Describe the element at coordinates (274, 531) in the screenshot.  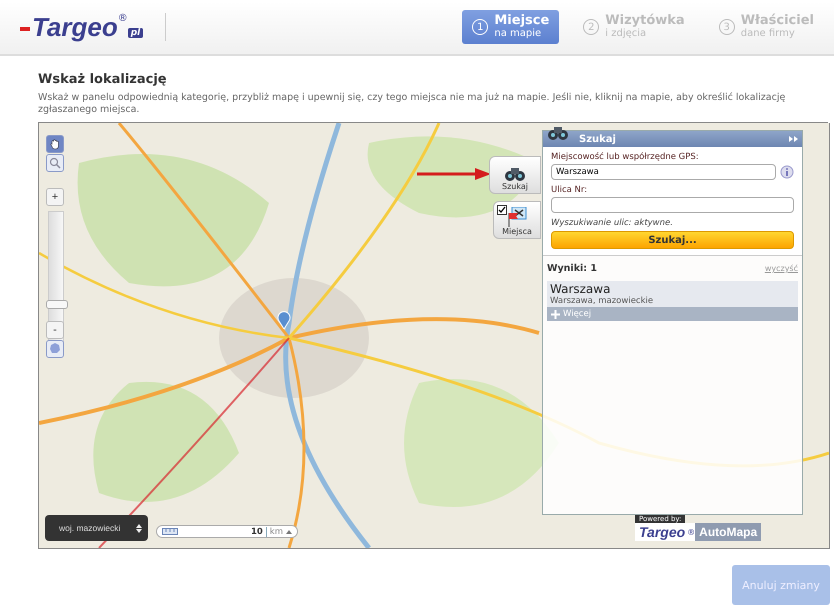
I see `scale-unit: km` at that location.